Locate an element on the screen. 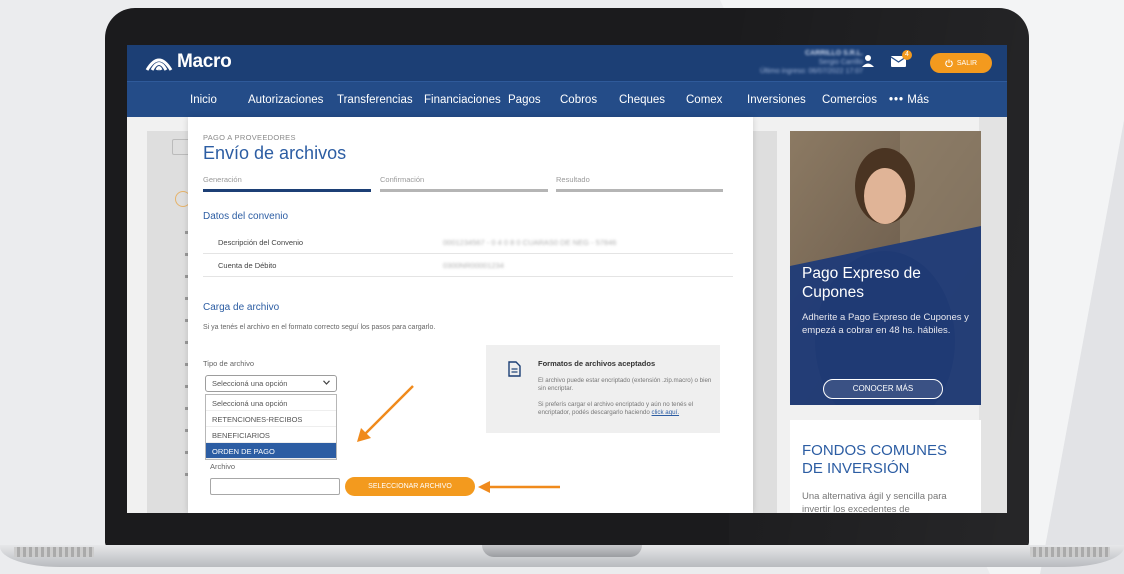 This screenshot has height=574, width=1124. table-row: Cuenta de Débito 0300NR00001234 is located at coordinates (468, 265).